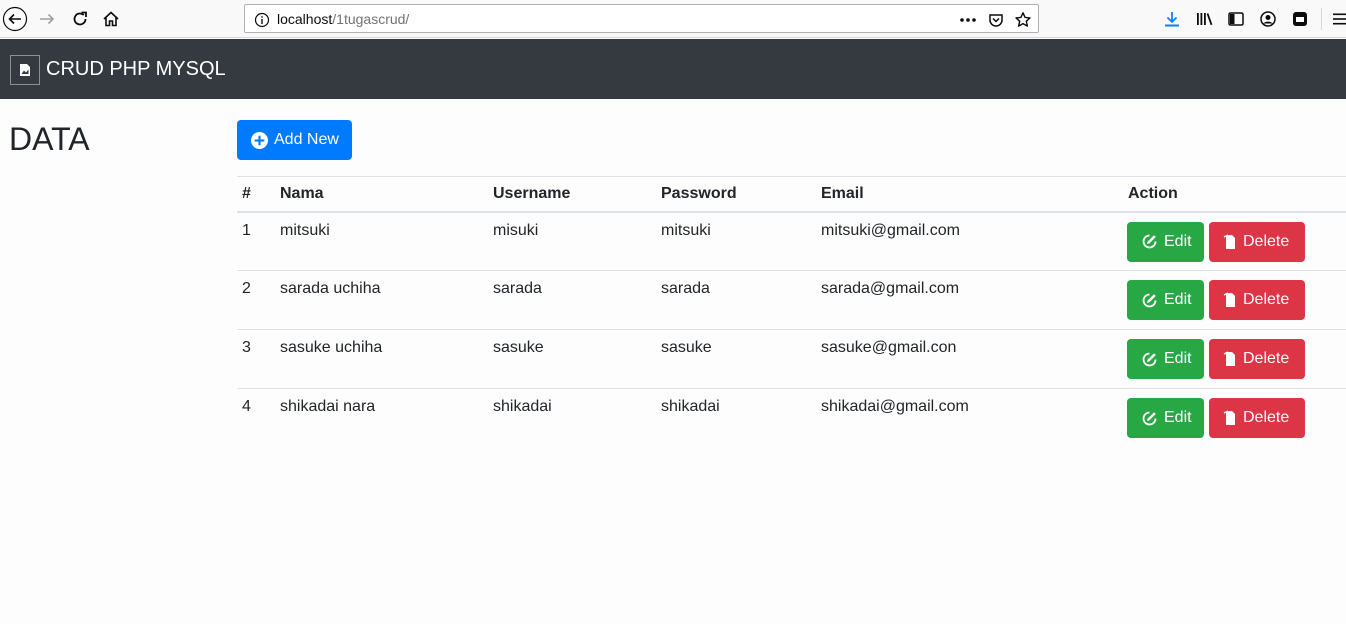 The height and width of the screenshot is (624, 1346). What do you see at coordinates (1321, 19) in the screenshot?
I see `toolbar-divider` at bounding box center [1321, 19].